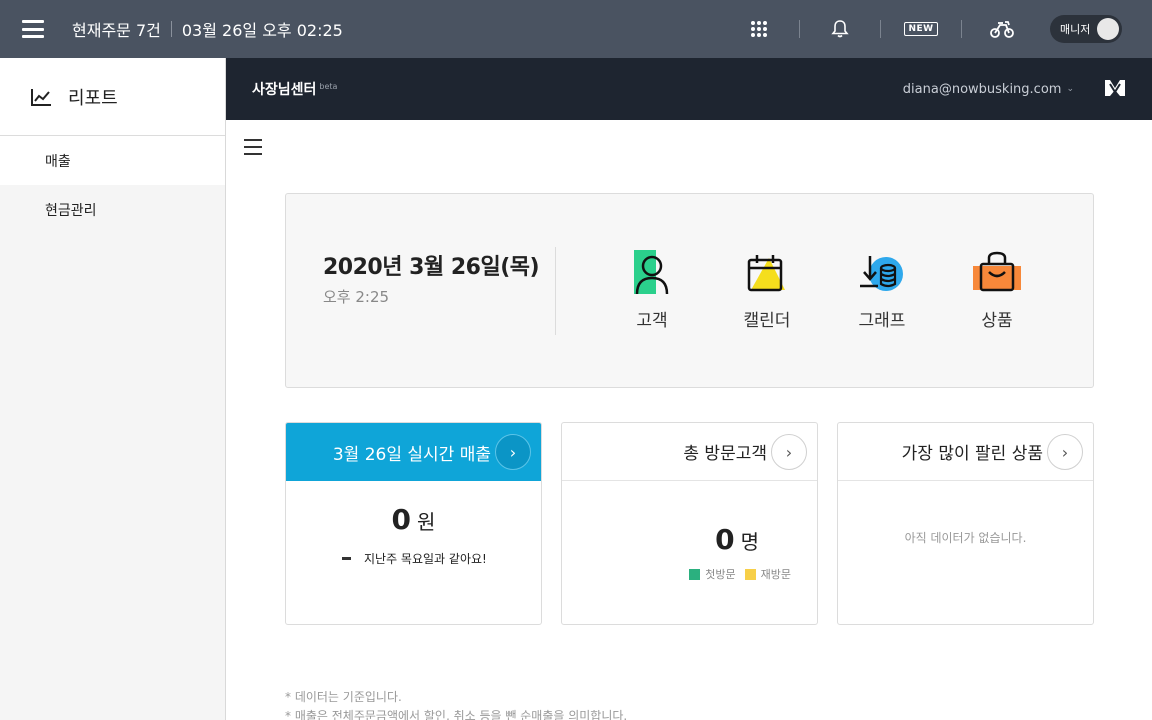 The image size is (1152, 720). Describe the element at coordinates (328, 86) in the screenshot. I see `beta-label: beta` at that location.